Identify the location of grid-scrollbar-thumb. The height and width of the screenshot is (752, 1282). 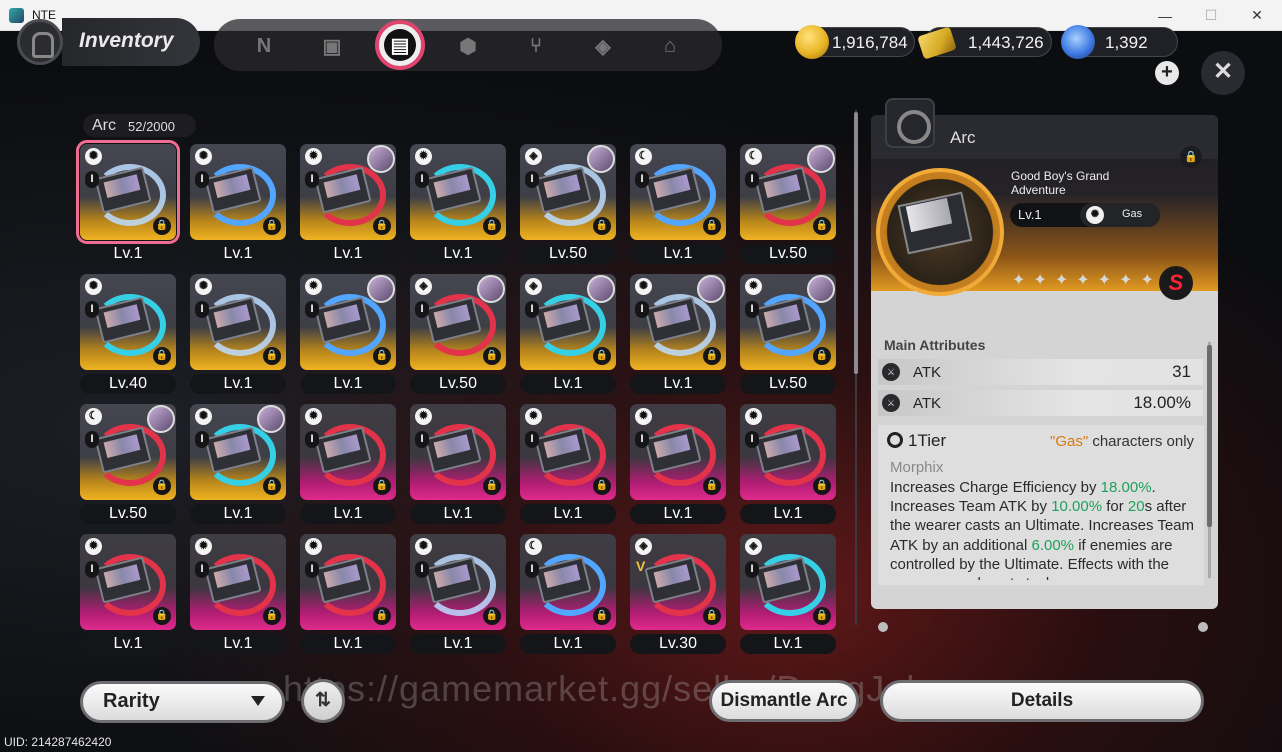
(856, 243).